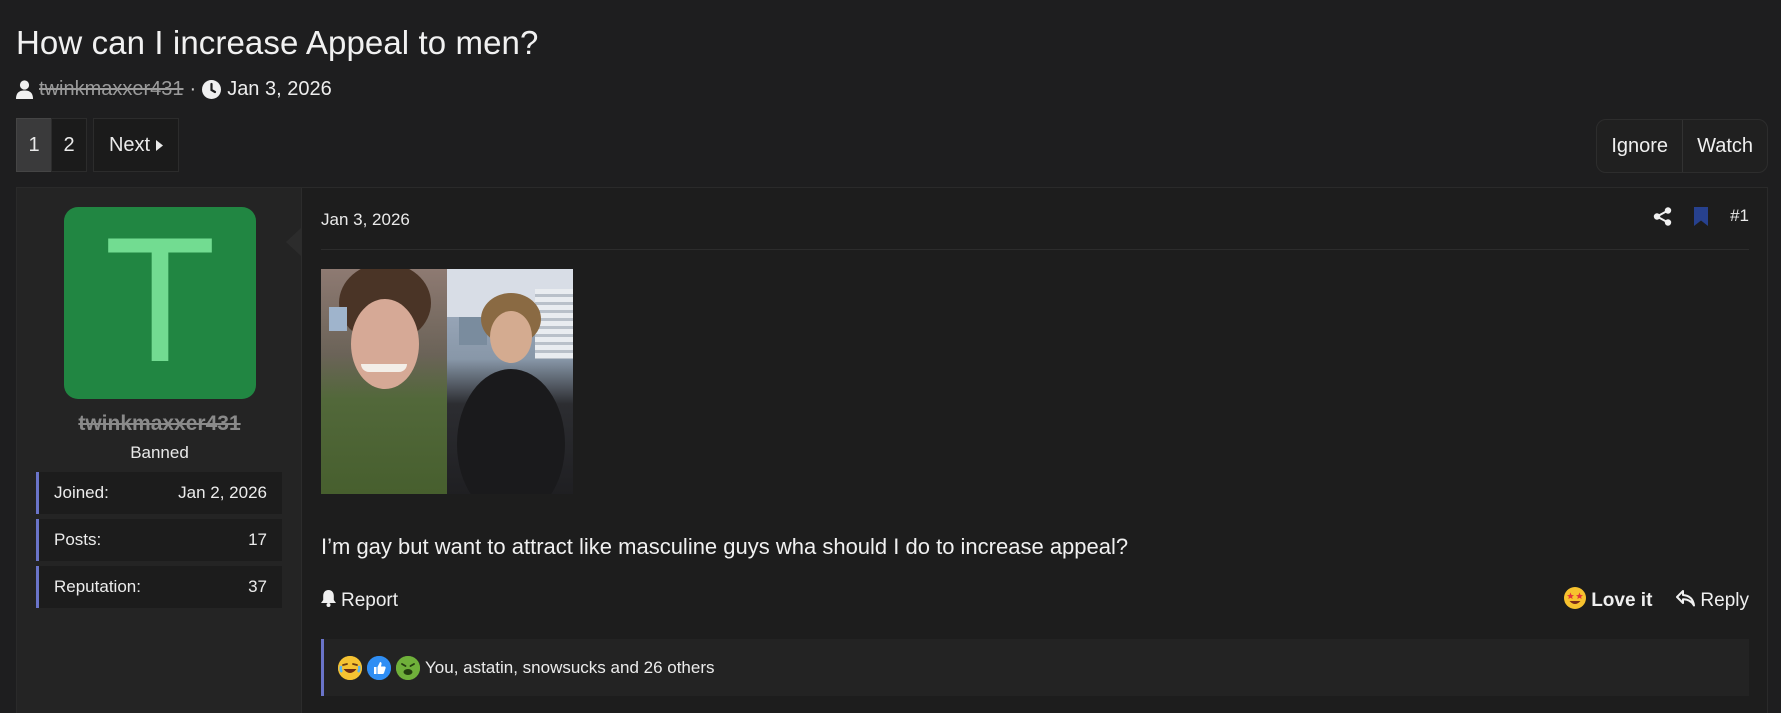  I want to click on report-button: Report, so click(360, 601).